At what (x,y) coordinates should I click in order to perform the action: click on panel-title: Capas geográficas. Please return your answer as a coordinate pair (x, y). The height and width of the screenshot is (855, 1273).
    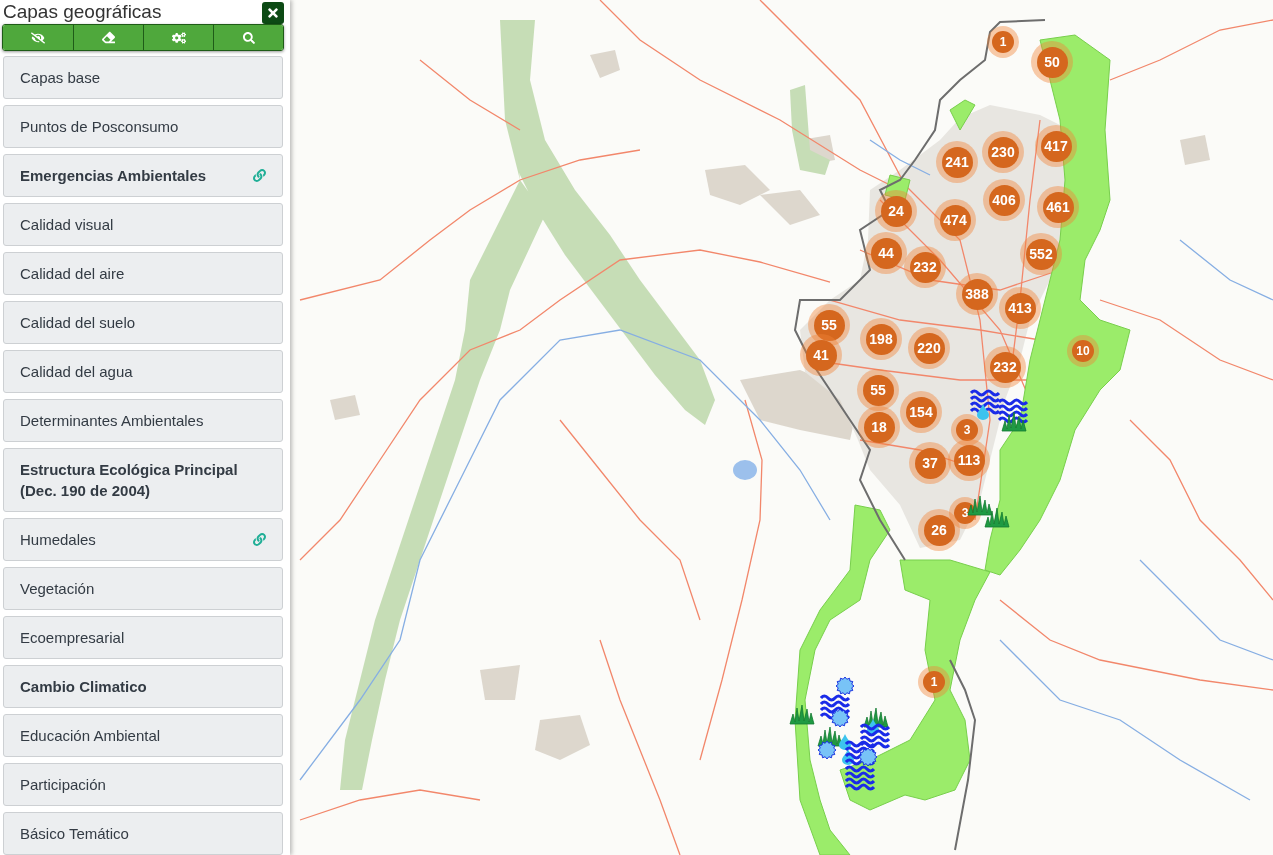
    Looking at the image, I should click on (82, 12).